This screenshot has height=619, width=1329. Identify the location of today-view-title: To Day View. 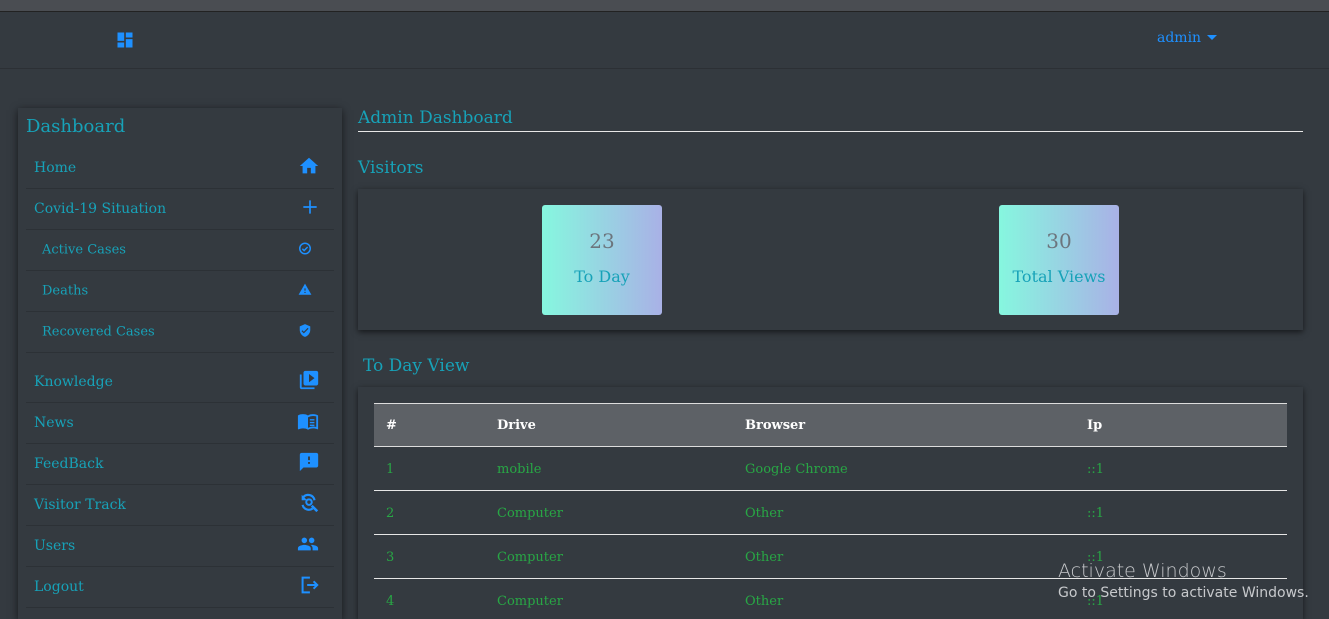
(416, 366).